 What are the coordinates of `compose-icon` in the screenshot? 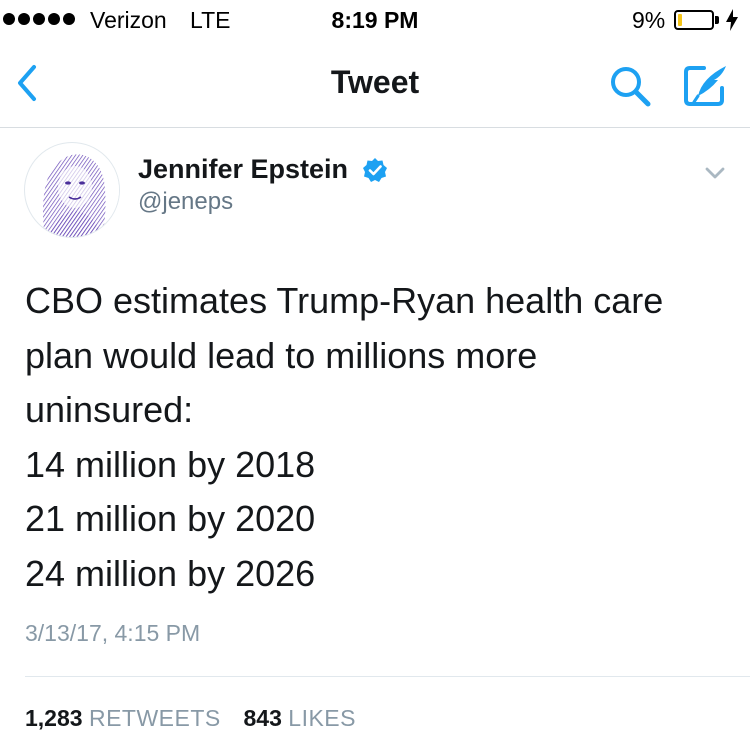 It's located at (705, 86).